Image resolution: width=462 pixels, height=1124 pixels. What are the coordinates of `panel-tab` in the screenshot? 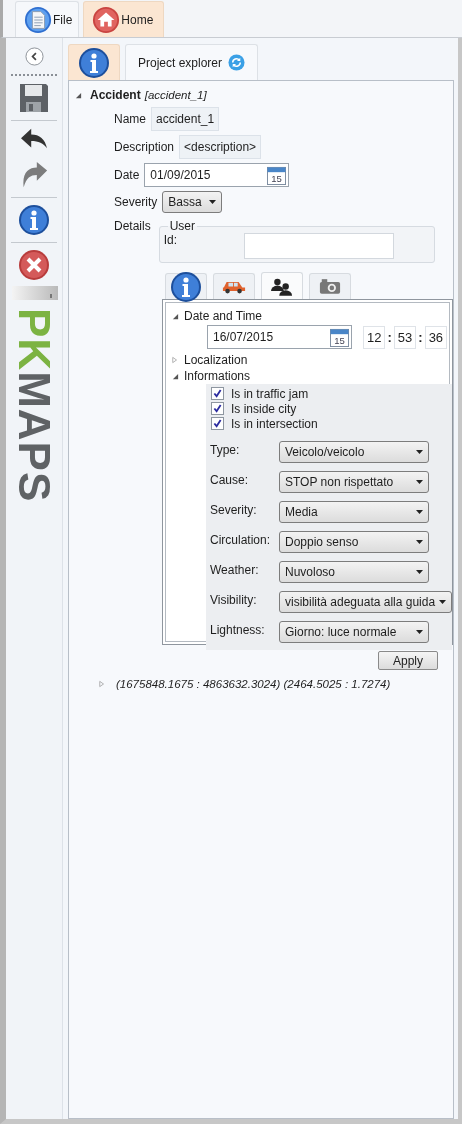 It's located at (94, 62).